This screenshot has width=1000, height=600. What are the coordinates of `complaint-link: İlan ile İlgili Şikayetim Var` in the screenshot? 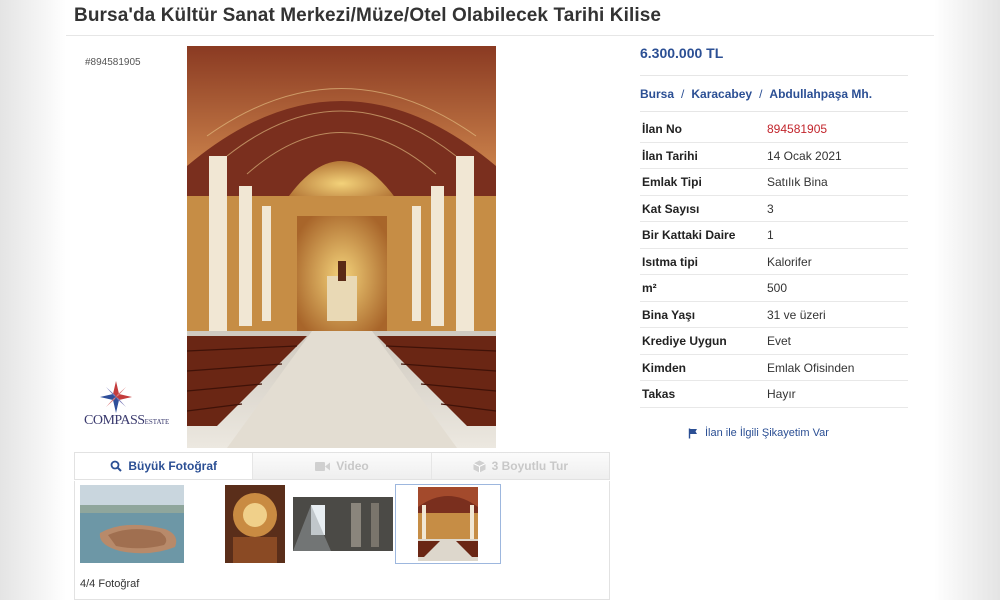 It's located at (758, 433).